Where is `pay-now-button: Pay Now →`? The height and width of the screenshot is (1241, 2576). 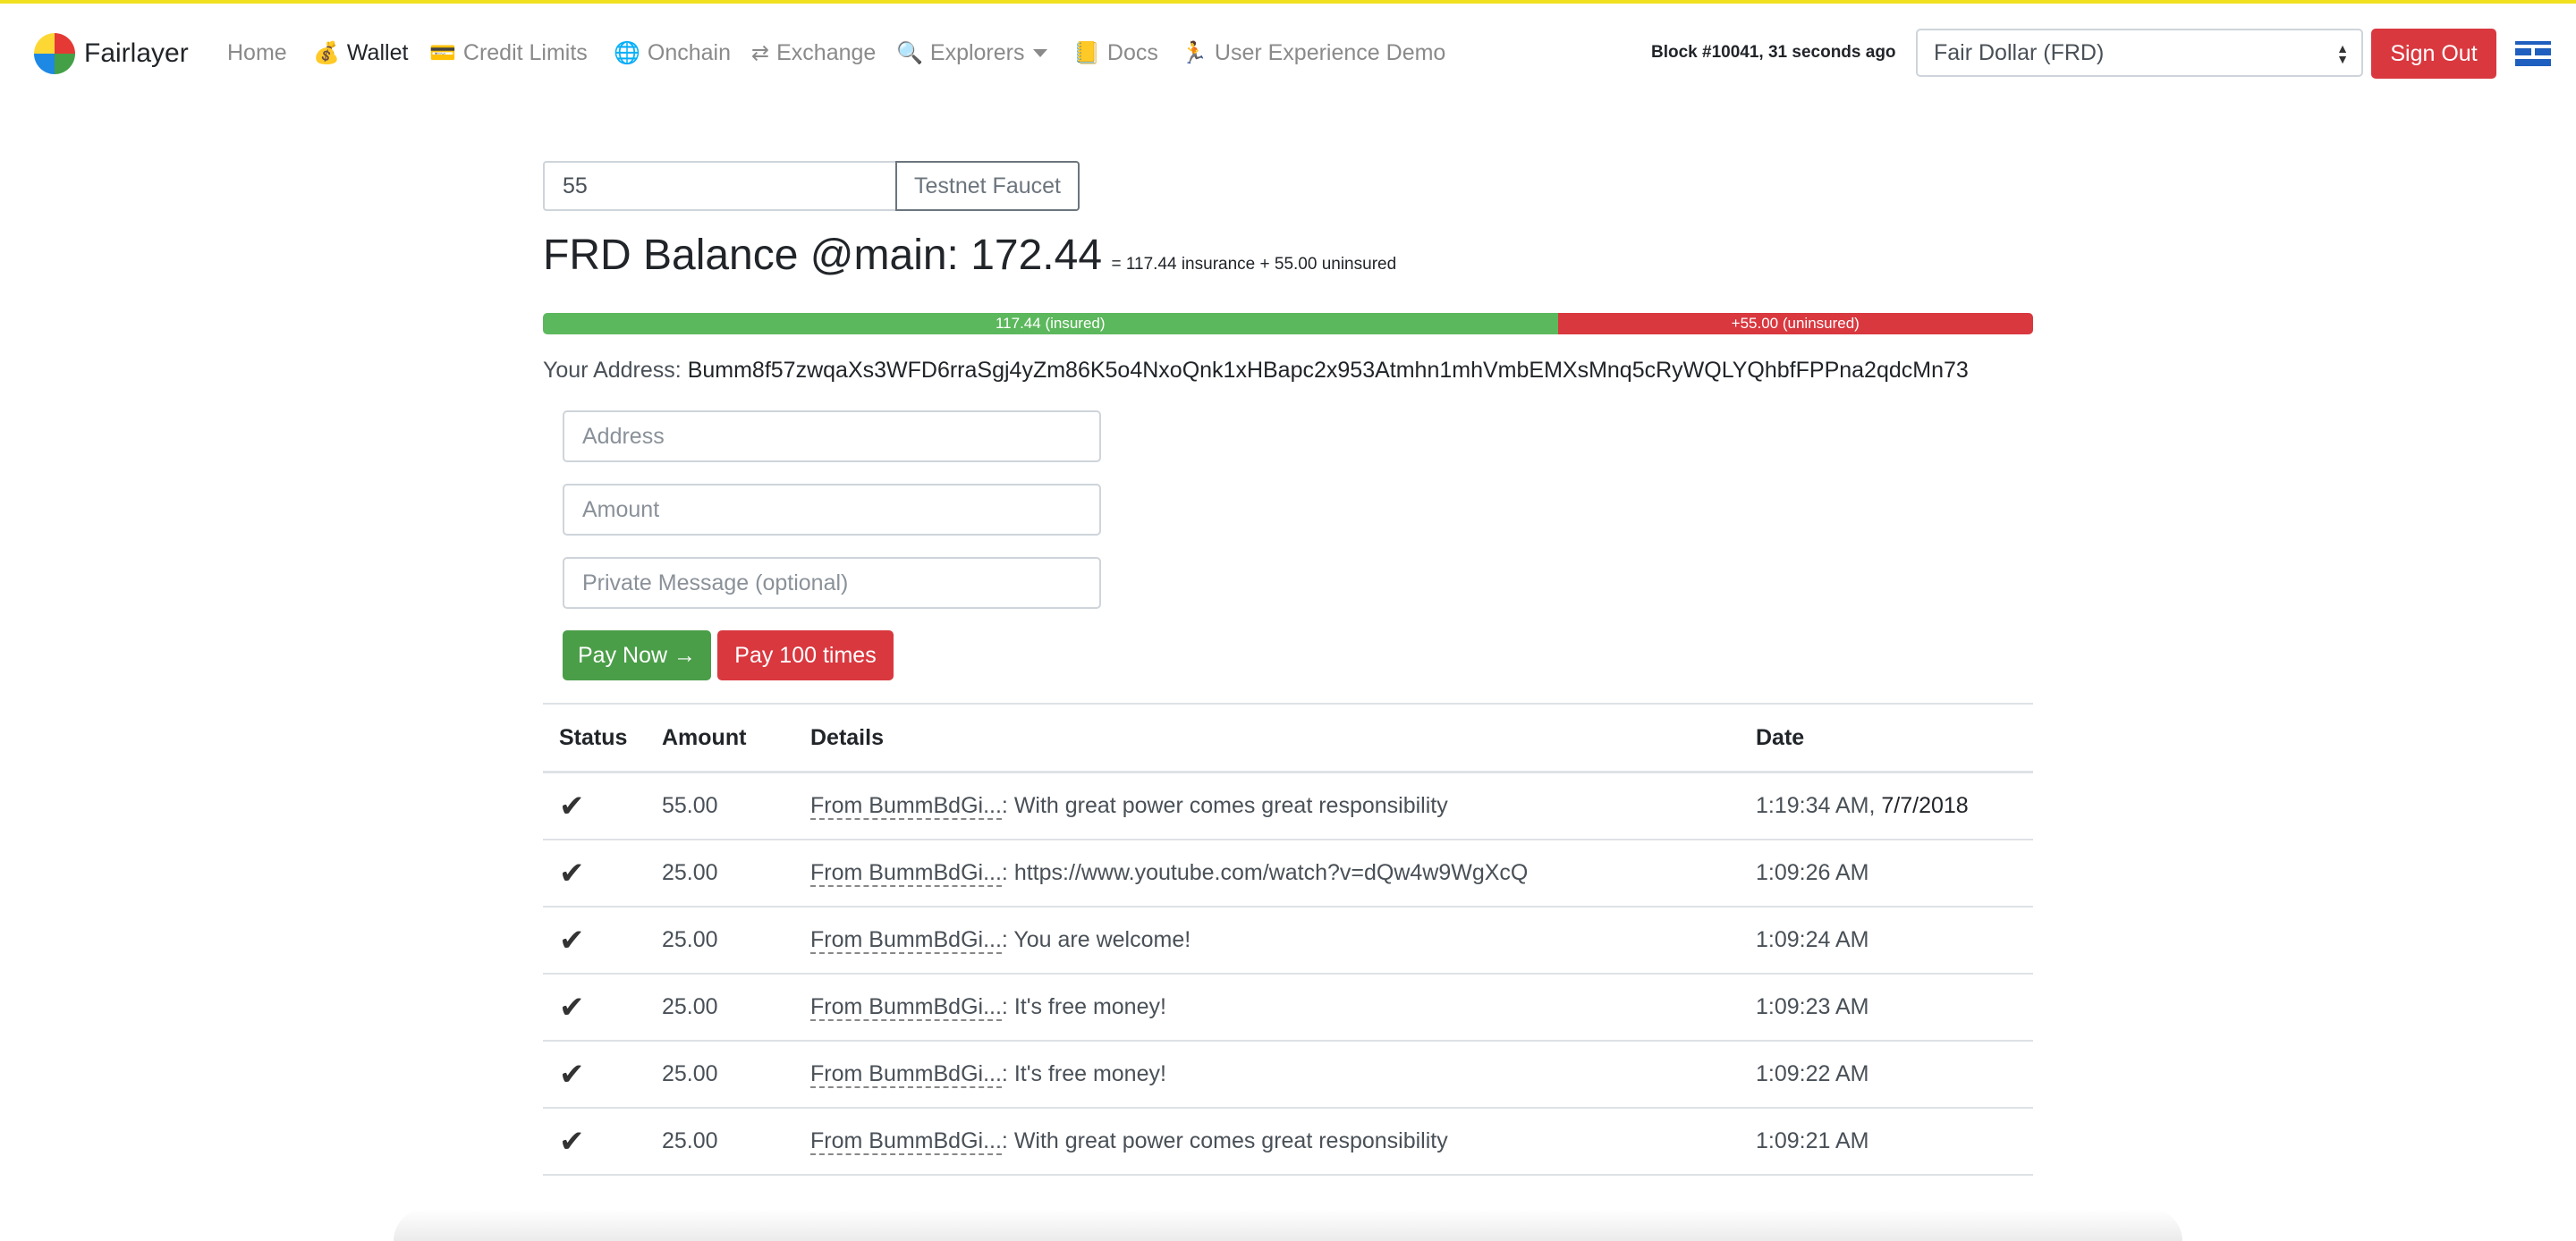 pay-now-button: Pay Now → is located at coordinates (637, 655).